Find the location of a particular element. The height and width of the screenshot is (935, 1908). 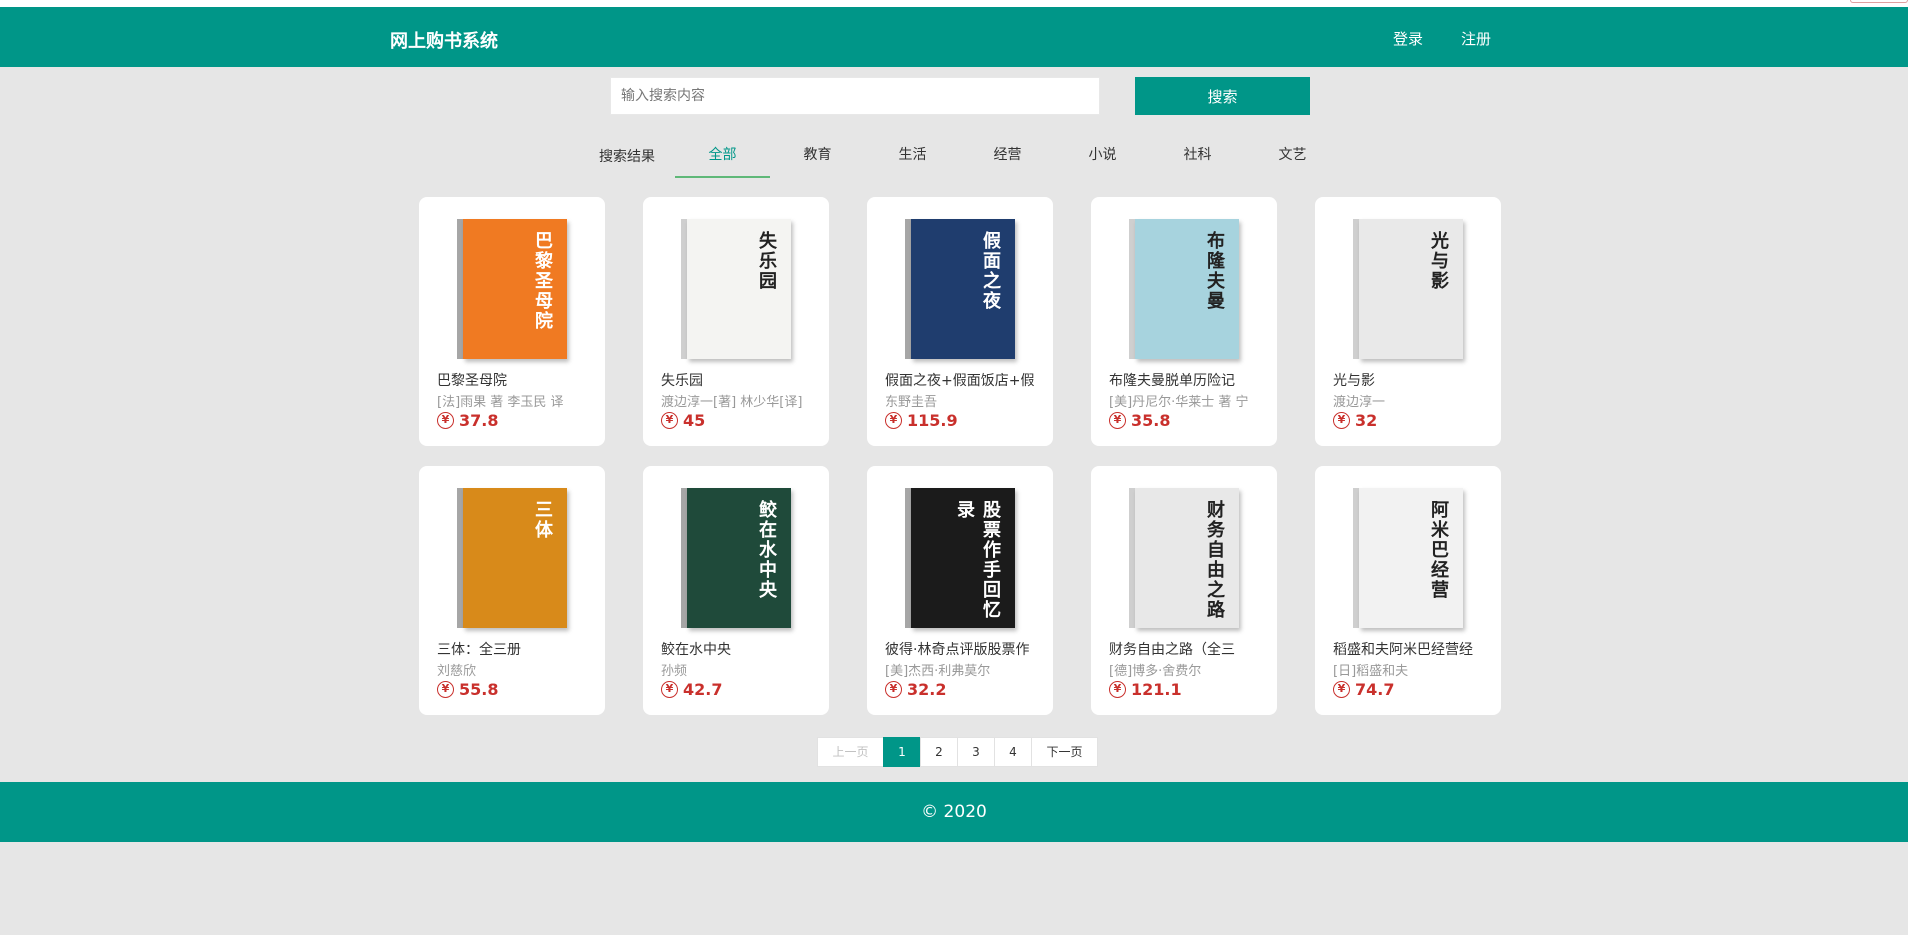

page-button: 1 is located at coordinates (902, 752).